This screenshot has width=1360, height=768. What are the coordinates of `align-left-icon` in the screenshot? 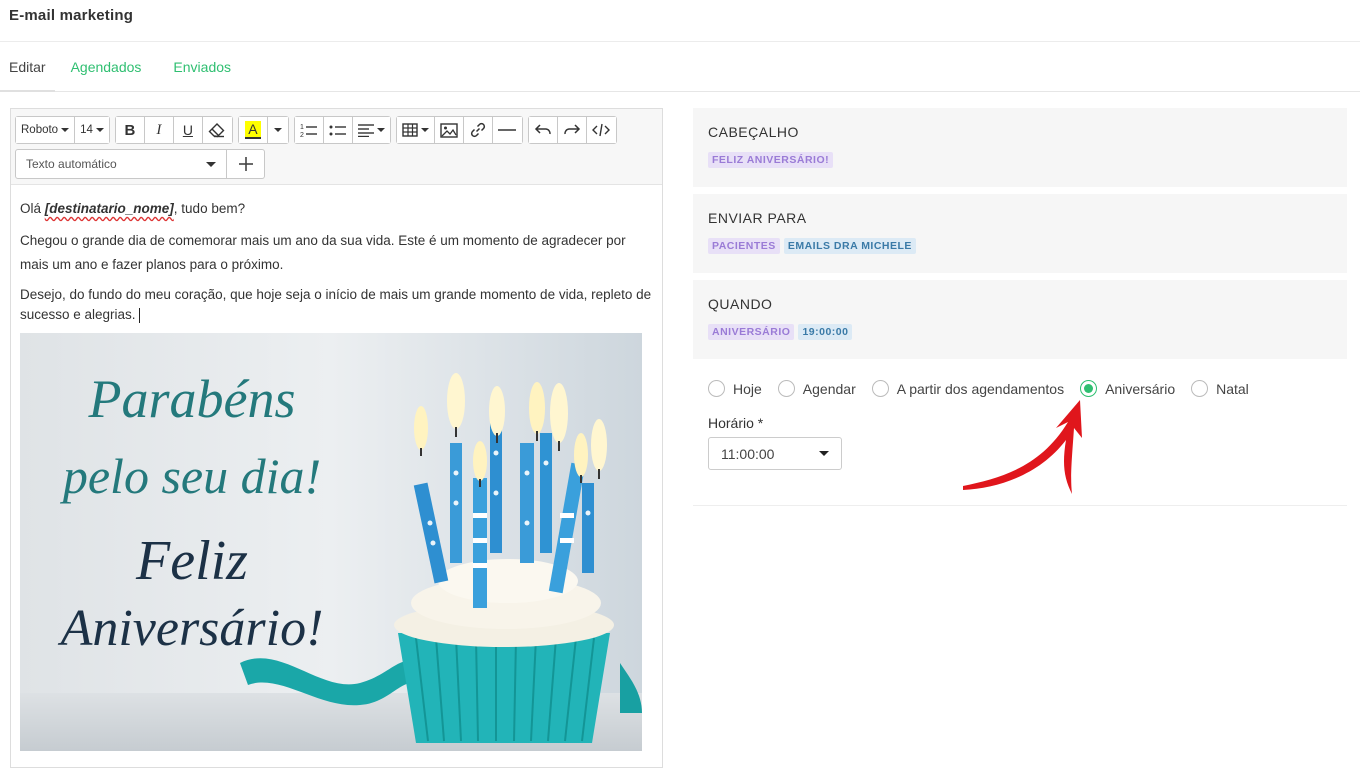 It's located at (365, 130).